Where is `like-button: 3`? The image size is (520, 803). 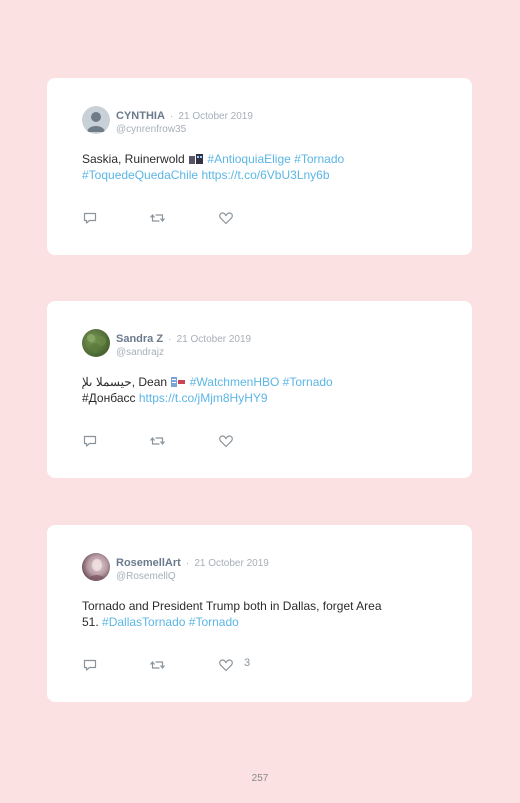
like-button: 3 is located at coordinates (234, 665).